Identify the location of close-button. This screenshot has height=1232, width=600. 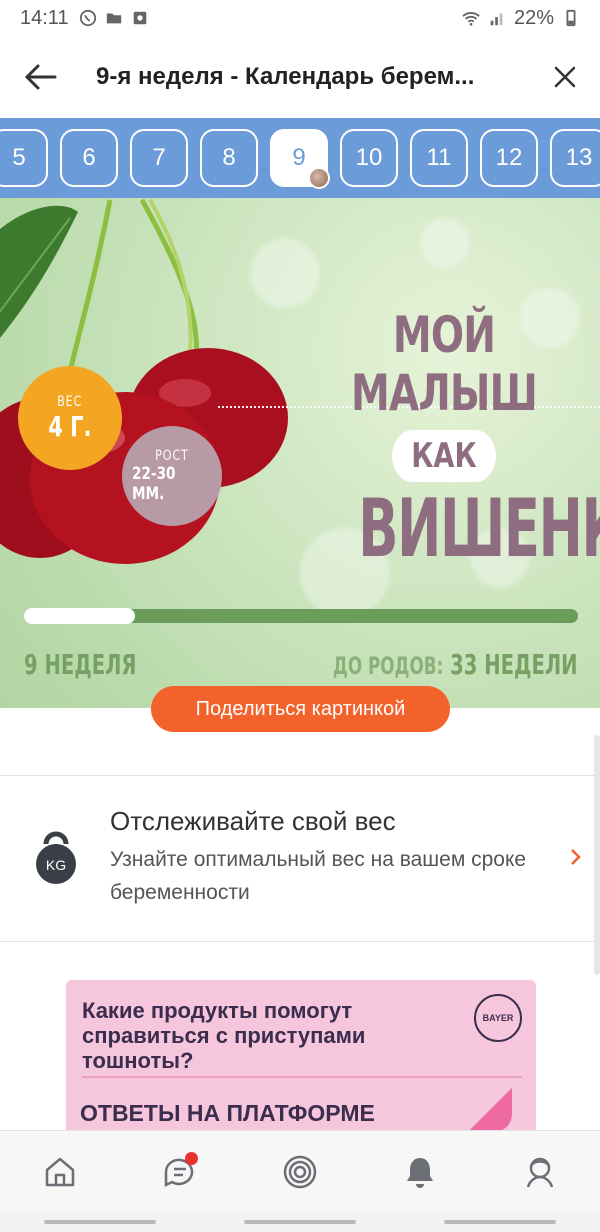
(565, 77).